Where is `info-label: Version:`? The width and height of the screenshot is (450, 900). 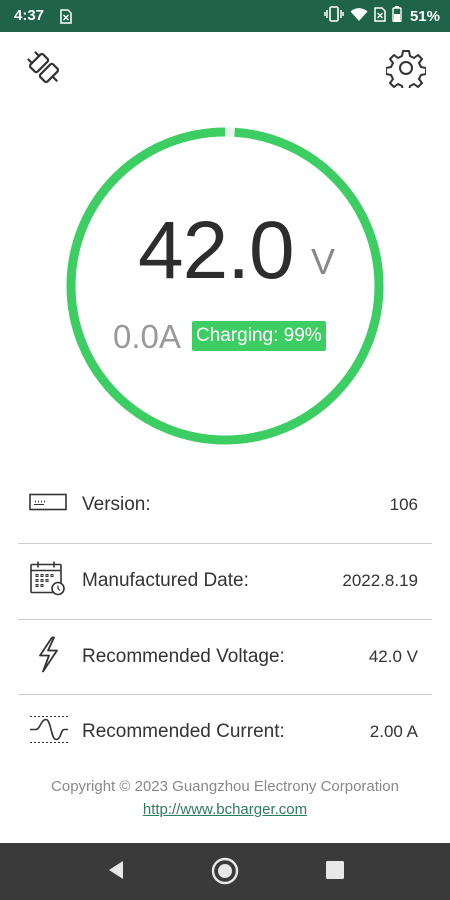
info-label: Version: is located at coordinates (116, 504).